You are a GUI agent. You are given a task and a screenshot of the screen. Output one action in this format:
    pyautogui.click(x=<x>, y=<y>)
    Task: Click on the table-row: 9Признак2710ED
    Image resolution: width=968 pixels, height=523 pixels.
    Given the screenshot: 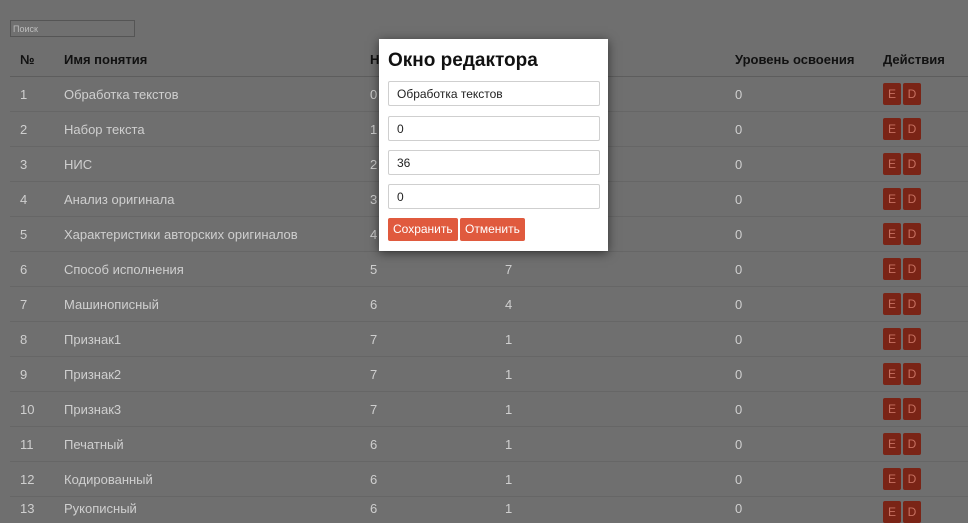 What is the action you would take?
    pyautogui.click(x=489, y=374)
    